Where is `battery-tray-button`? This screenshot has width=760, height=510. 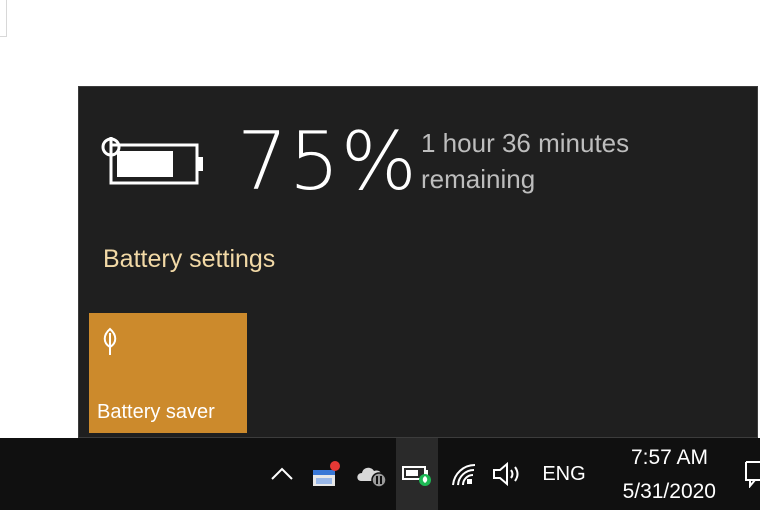 battery-tray-button is located at coordinates (417, 474).